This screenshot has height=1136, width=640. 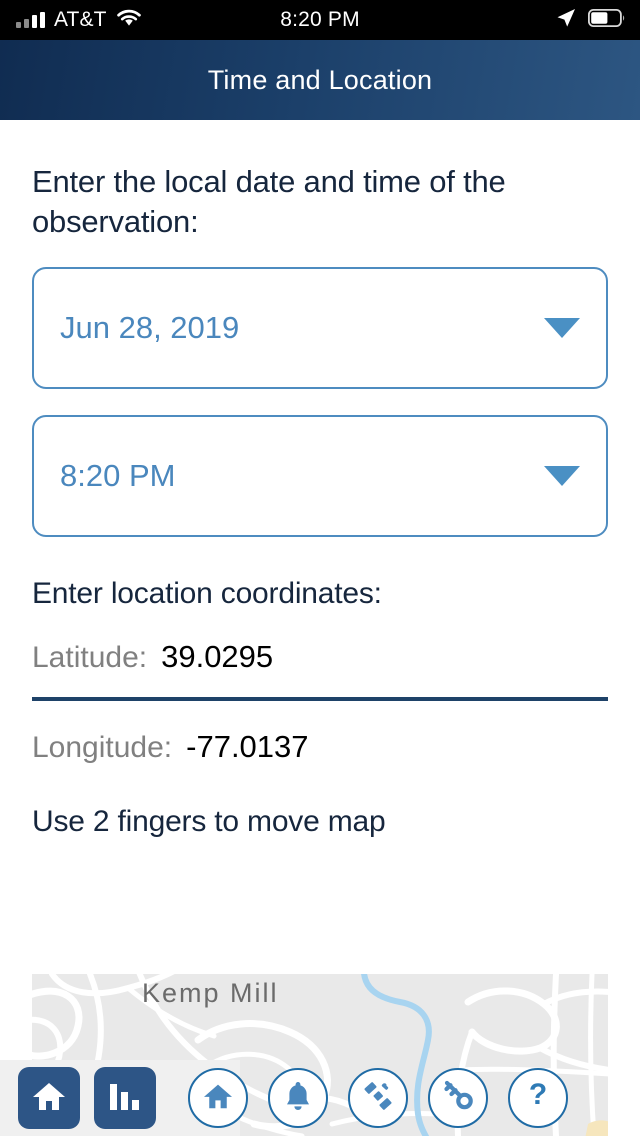 I want to click on status-bar: AT&T 8:20 PM, so click(x=320, y=20).